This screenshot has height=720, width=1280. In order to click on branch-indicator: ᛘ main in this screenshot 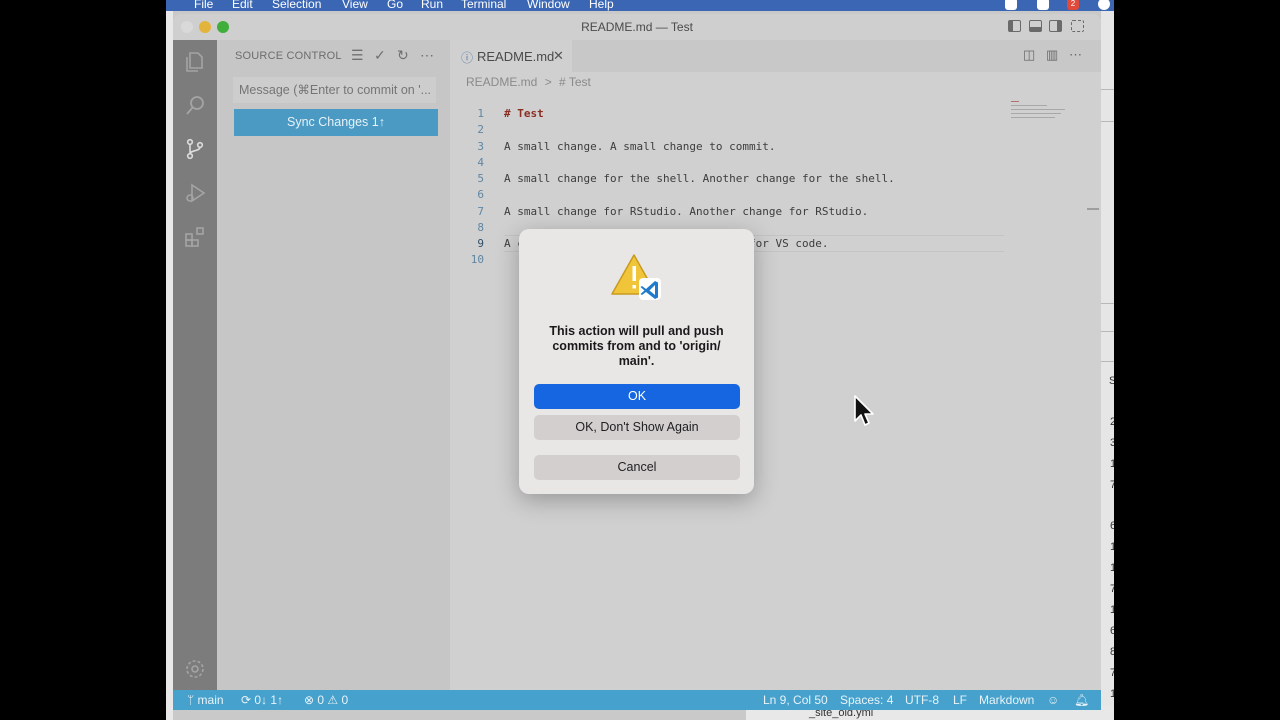, I will do `click(205, 700)`.